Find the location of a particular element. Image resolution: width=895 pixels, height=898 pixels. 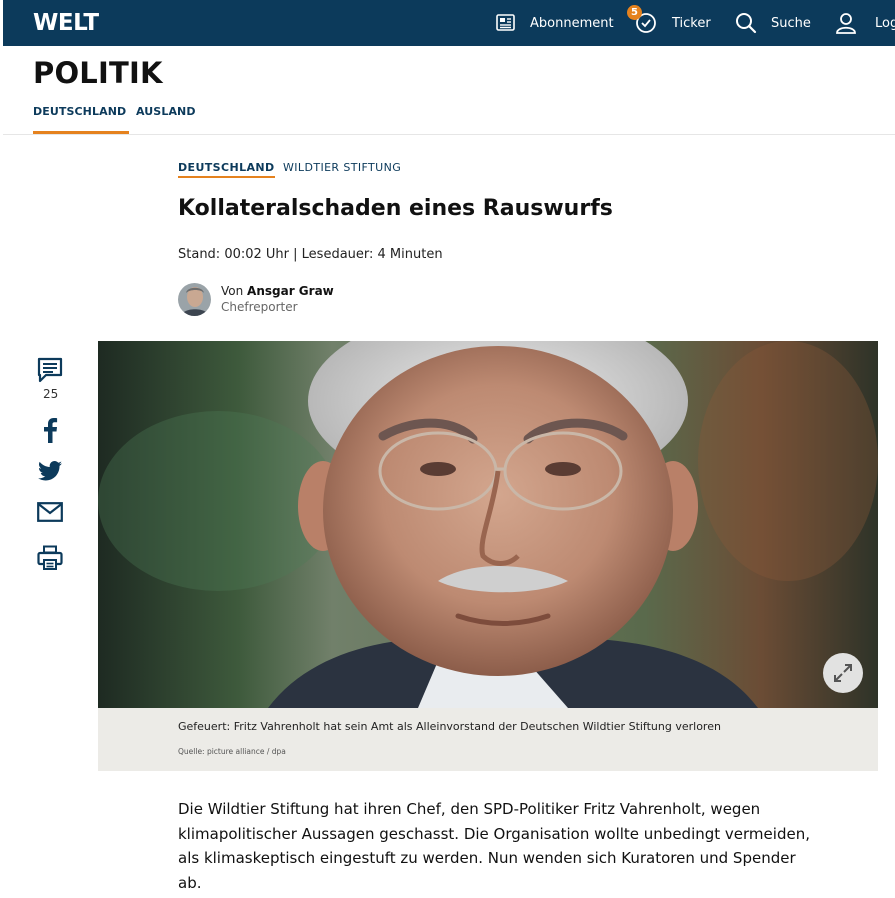

search-button: Suche is located at coordinates (773, 23).